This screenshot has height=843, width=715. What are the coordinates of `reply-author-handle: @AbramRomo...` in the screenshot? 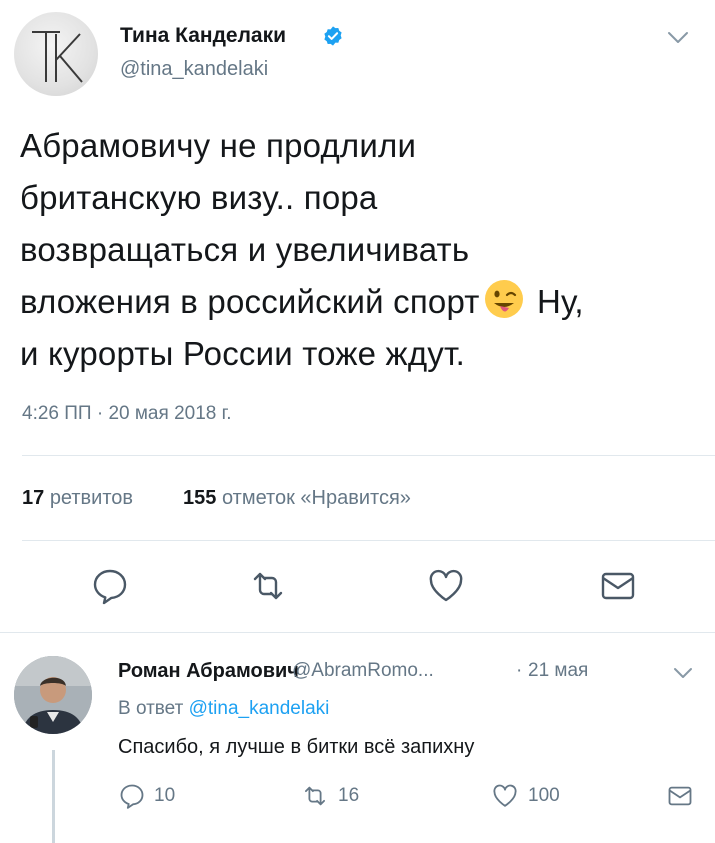 It's located at (363, 671).